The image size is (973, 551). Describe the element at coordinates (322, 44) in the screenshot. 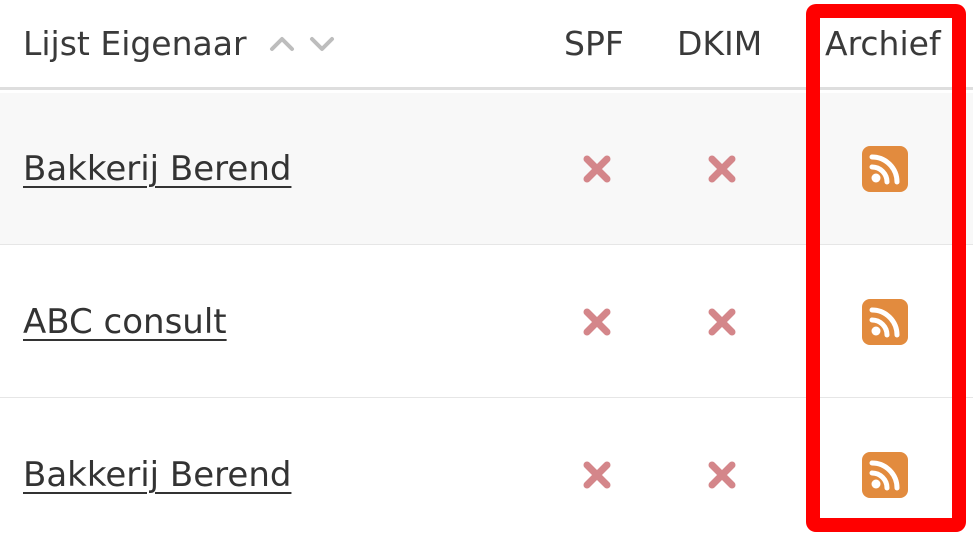

I see `chevron-down-icon` at that location.